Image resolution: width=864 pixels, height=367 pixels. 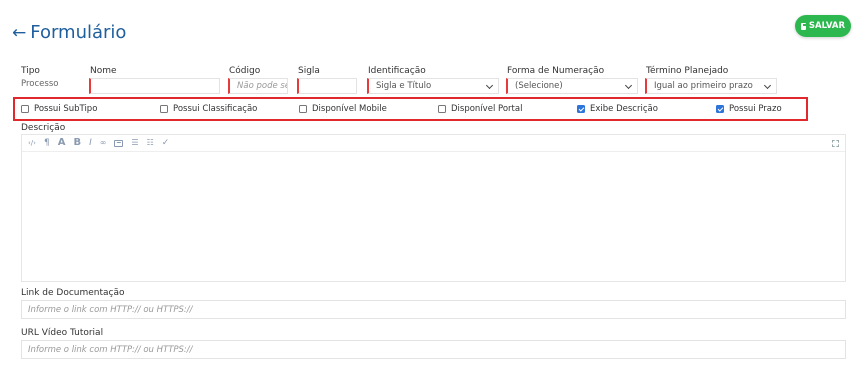 What do you see at coordinates (433, 86) in the screenshot?
I see `identificacao-select: Sigla e Título` at bounding box center [433, 86].